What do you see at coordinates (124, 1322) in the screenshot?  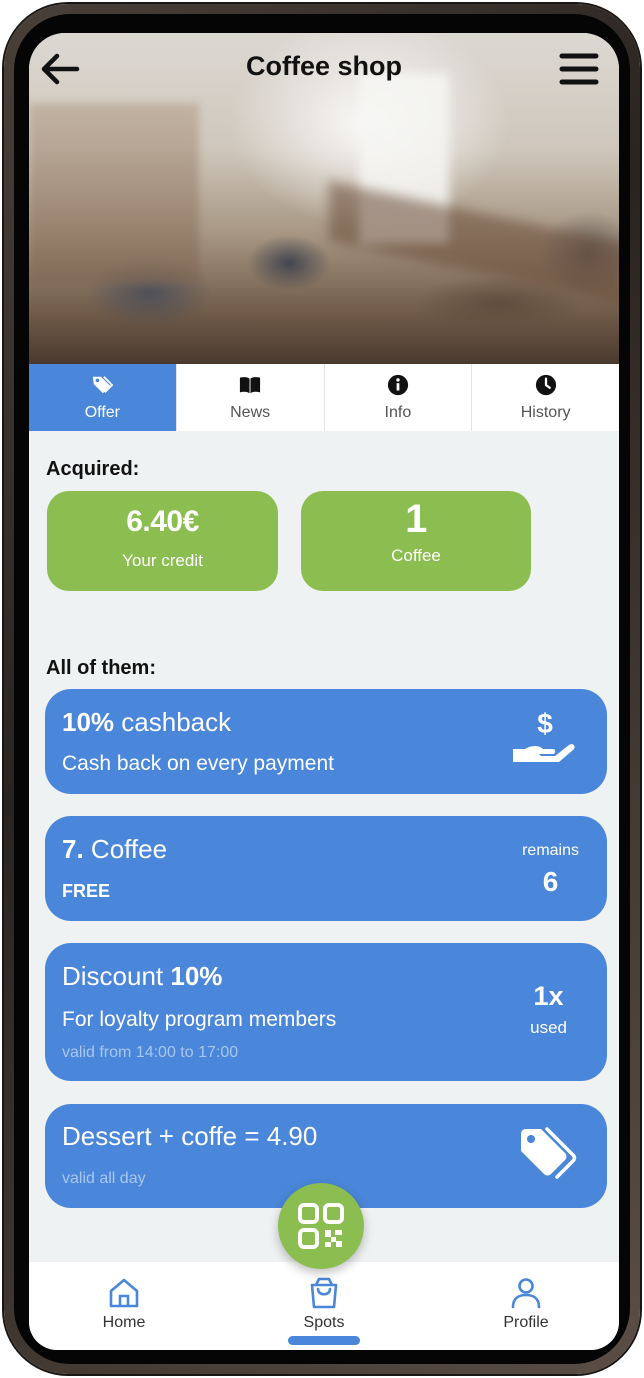 I see `nav-label: Home` at bounding box center [124, 1322].